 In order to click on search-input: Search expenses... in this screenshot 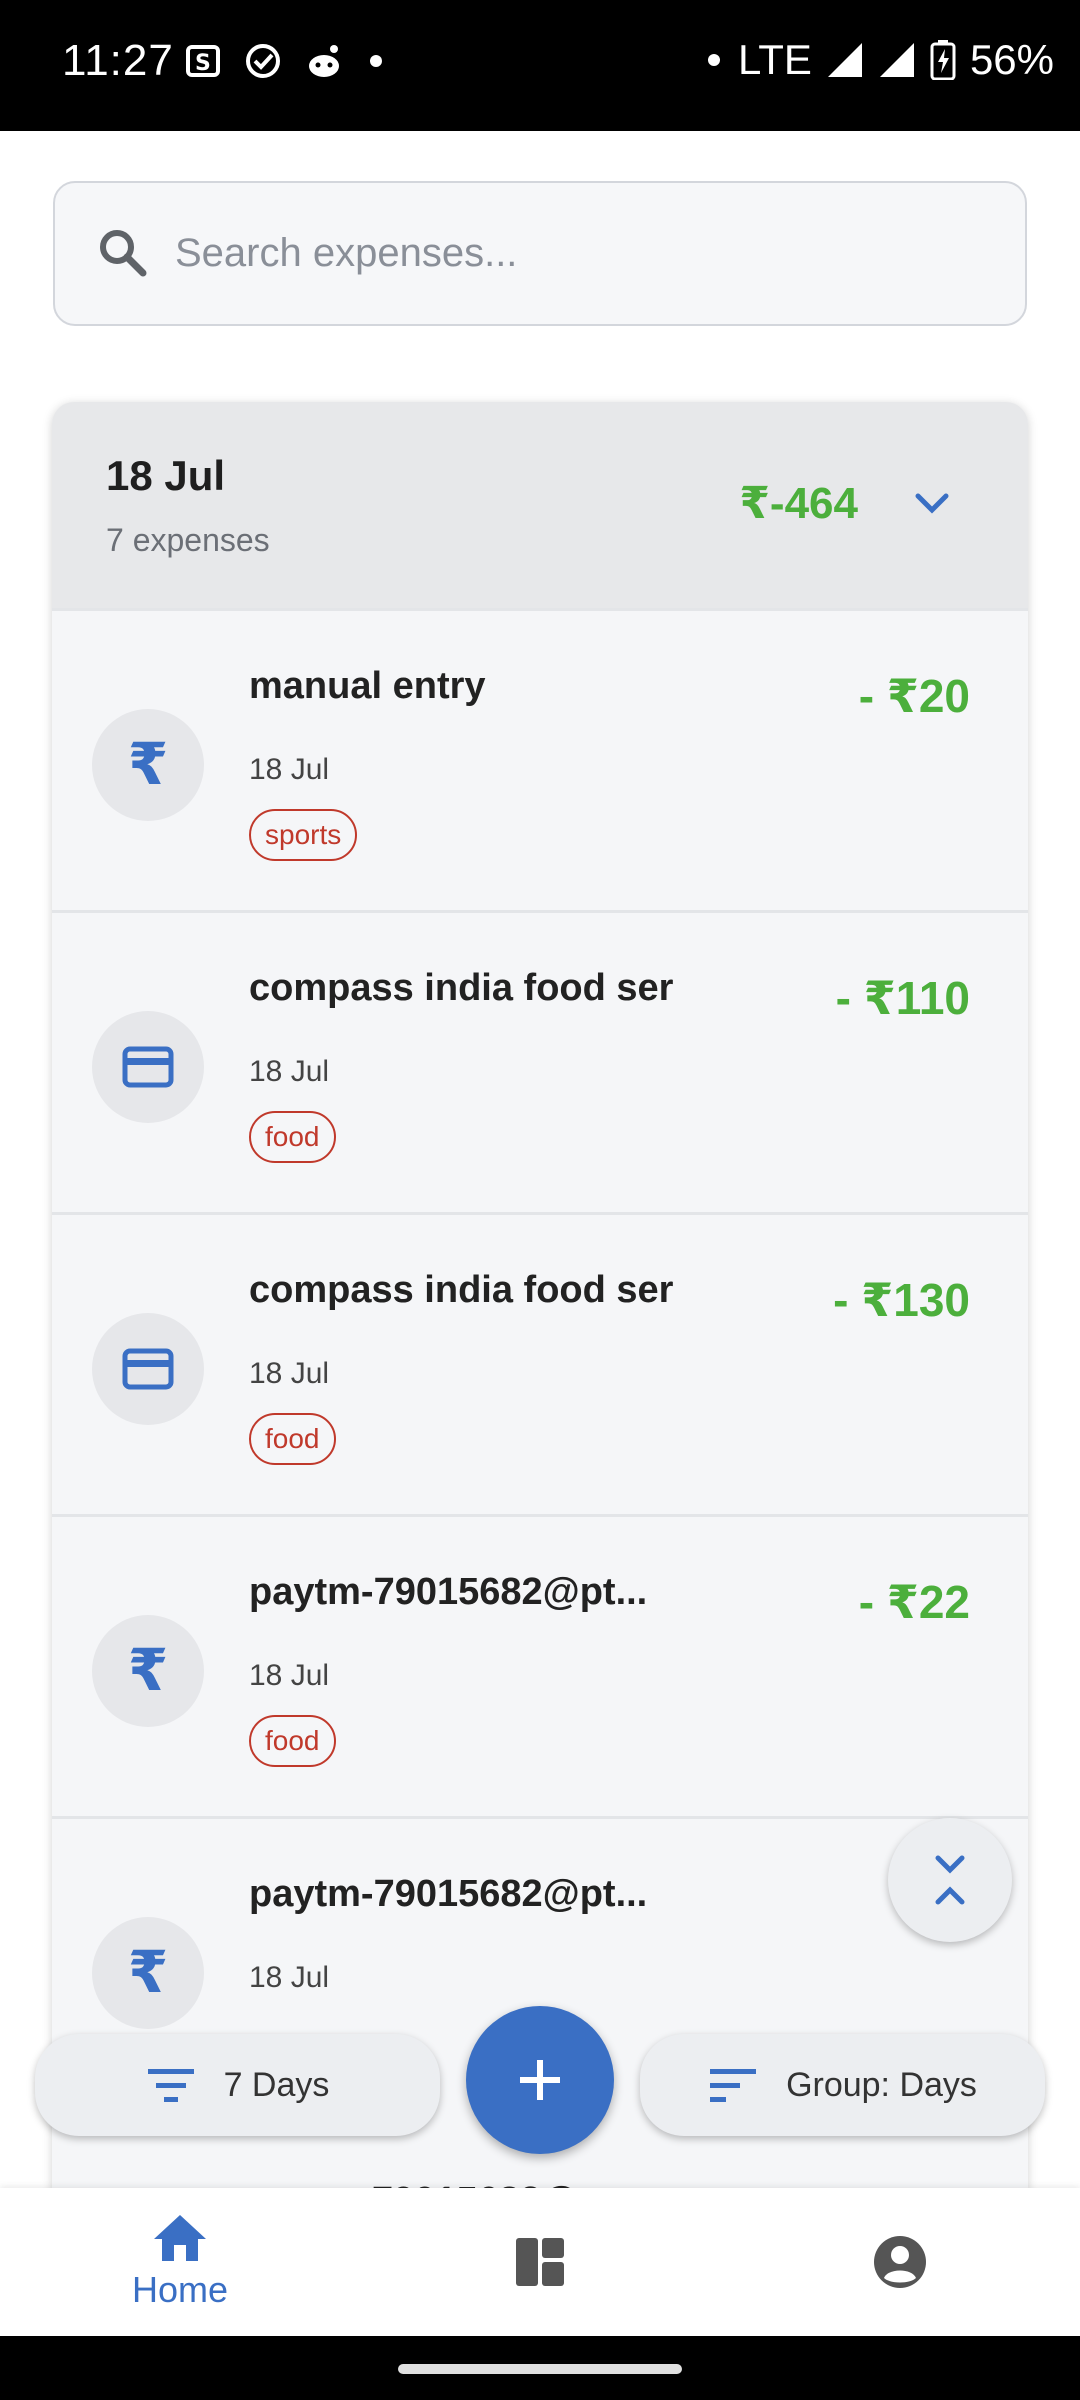, I will do `click(540, 253)`.